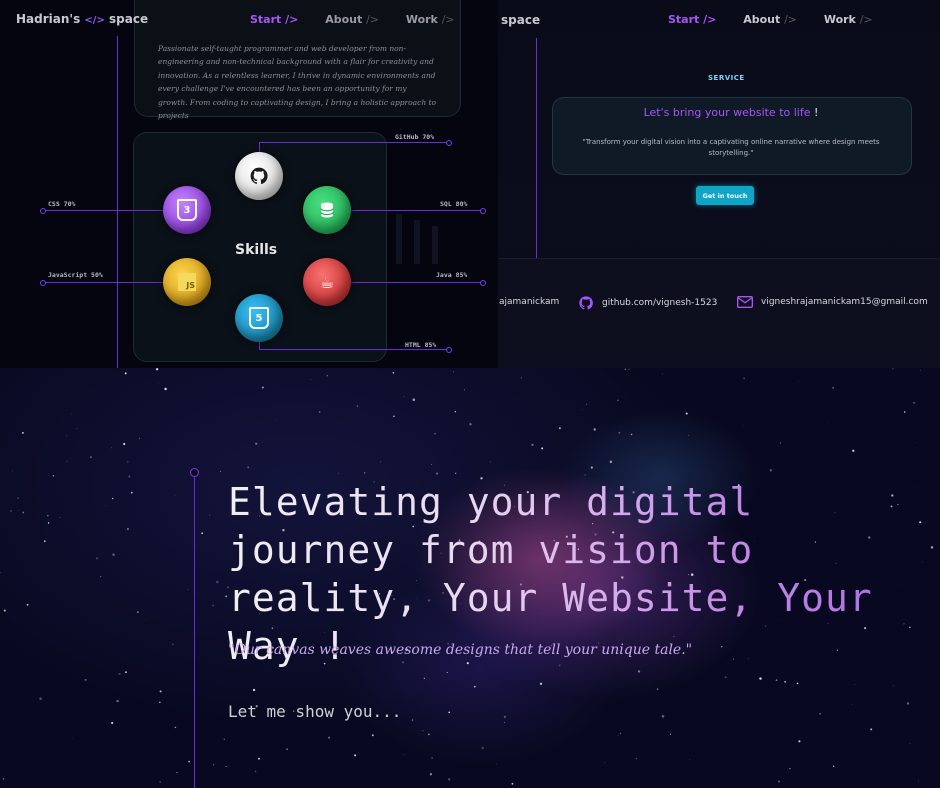 Image resolution: width=940 pixels, height=788 pixels. Describe the element at coordinates (129, 19) in the screenshot. I see `logo-text-suffix: space` at that location.